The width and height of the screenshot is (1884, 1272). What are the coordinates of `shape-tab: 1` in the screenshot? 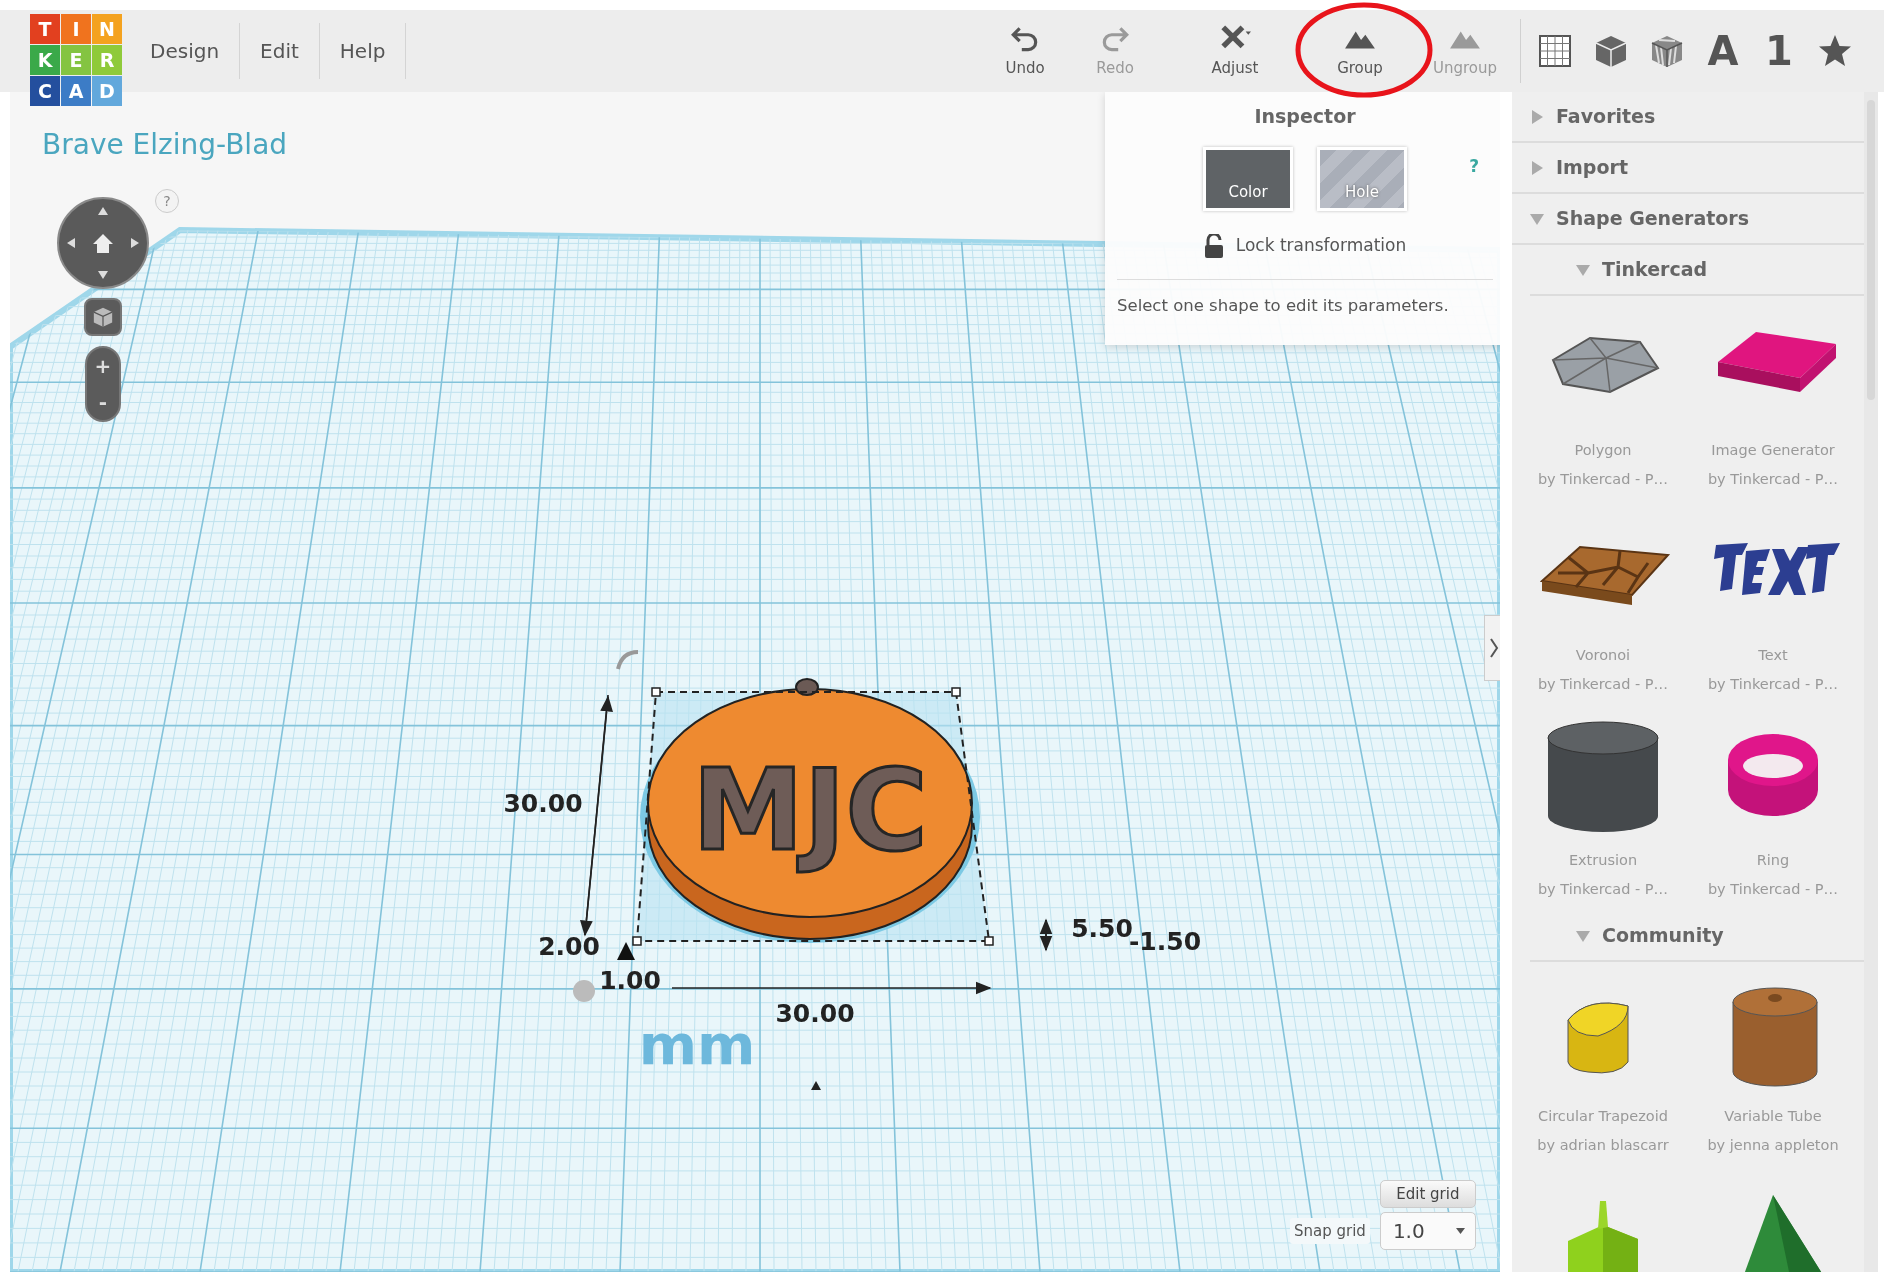 It's located at (1779, 51).